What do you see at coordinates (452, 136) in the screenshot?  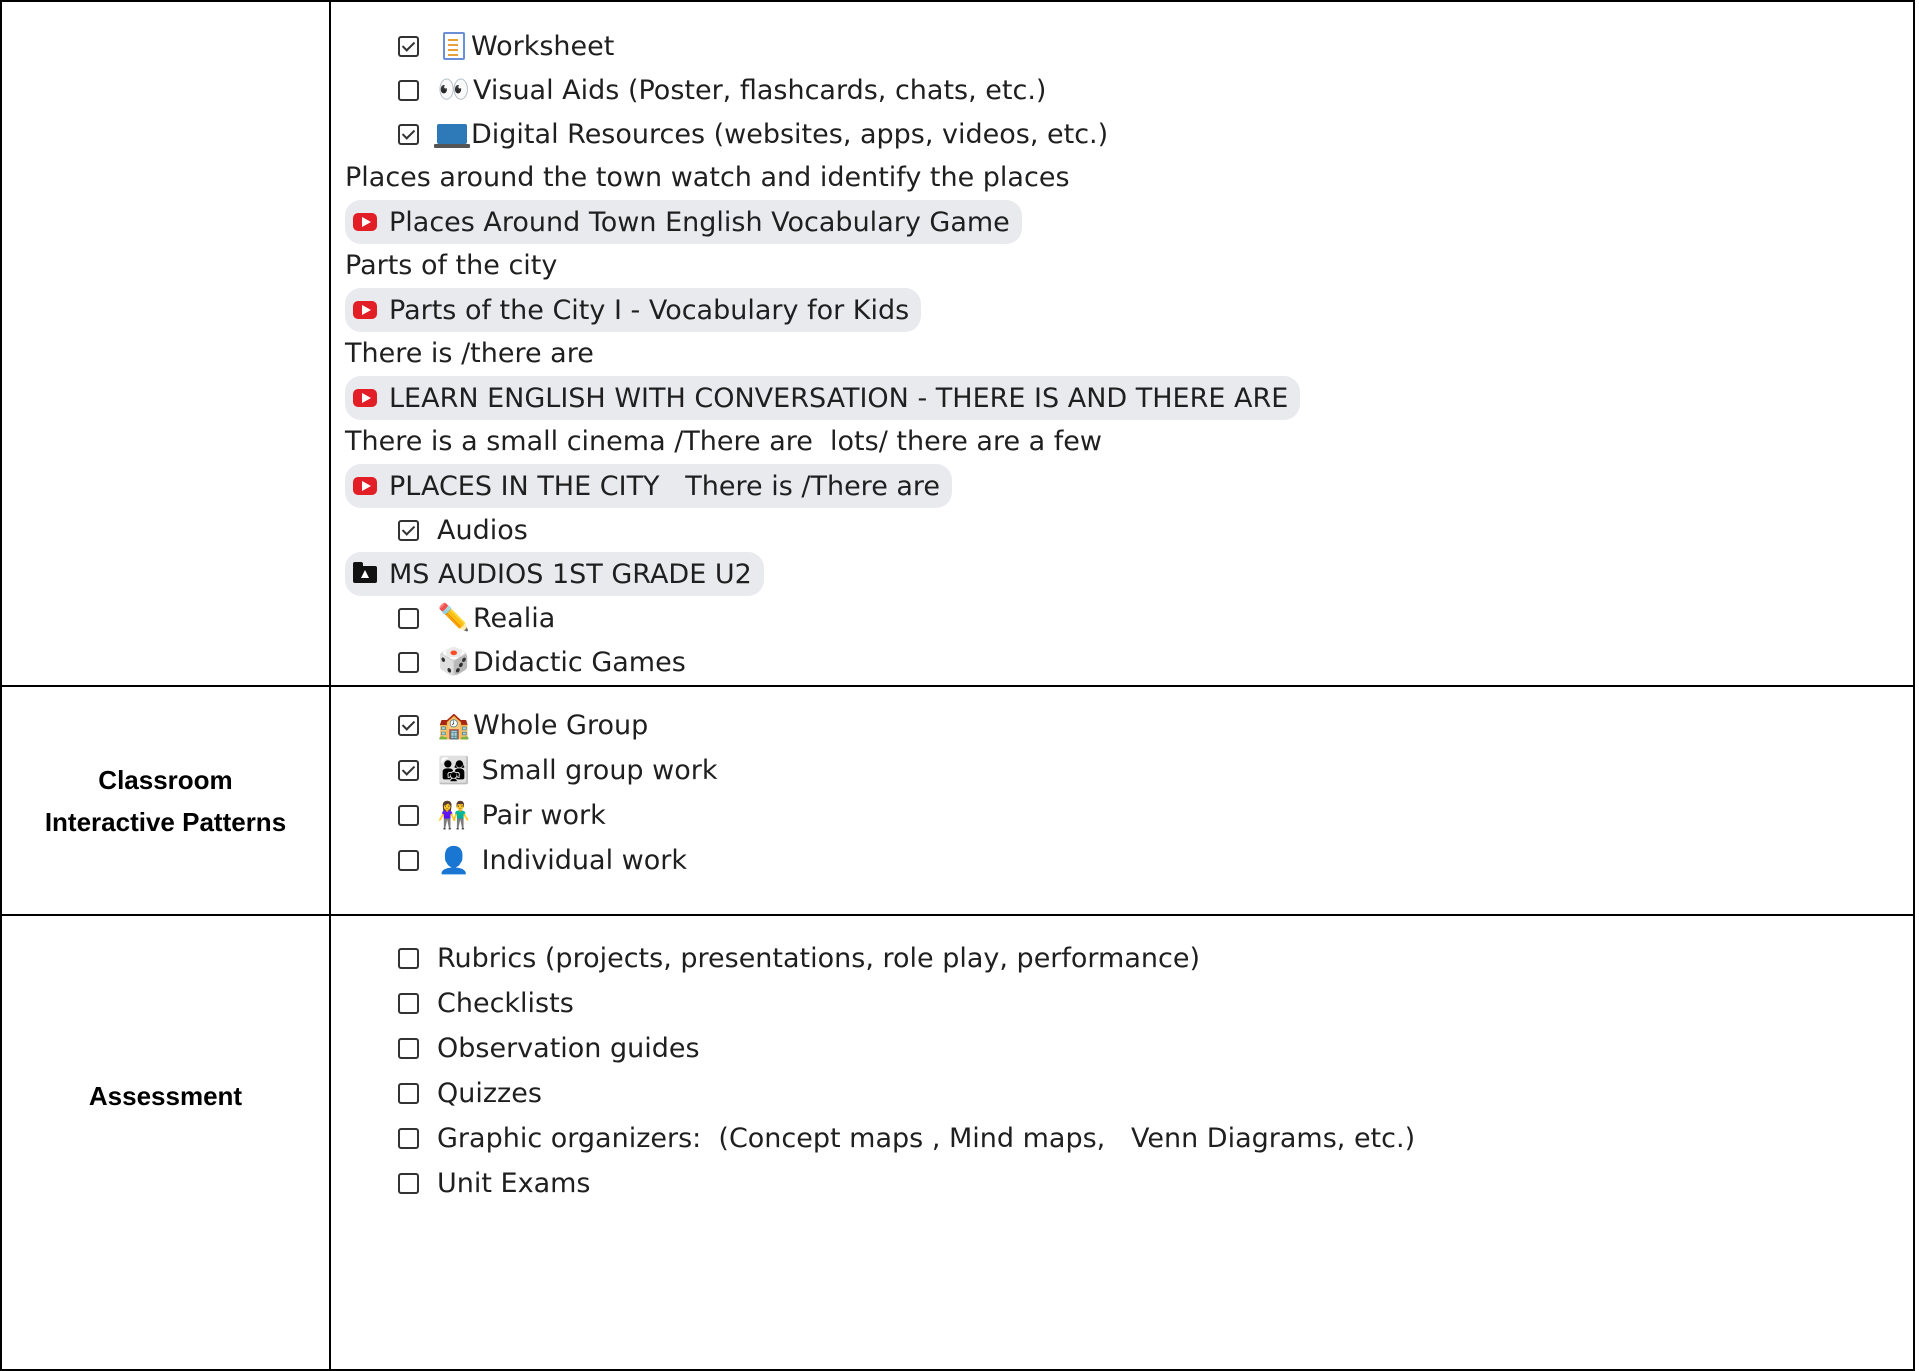 I see `laptop-icon` at bounding box center [452, 136].